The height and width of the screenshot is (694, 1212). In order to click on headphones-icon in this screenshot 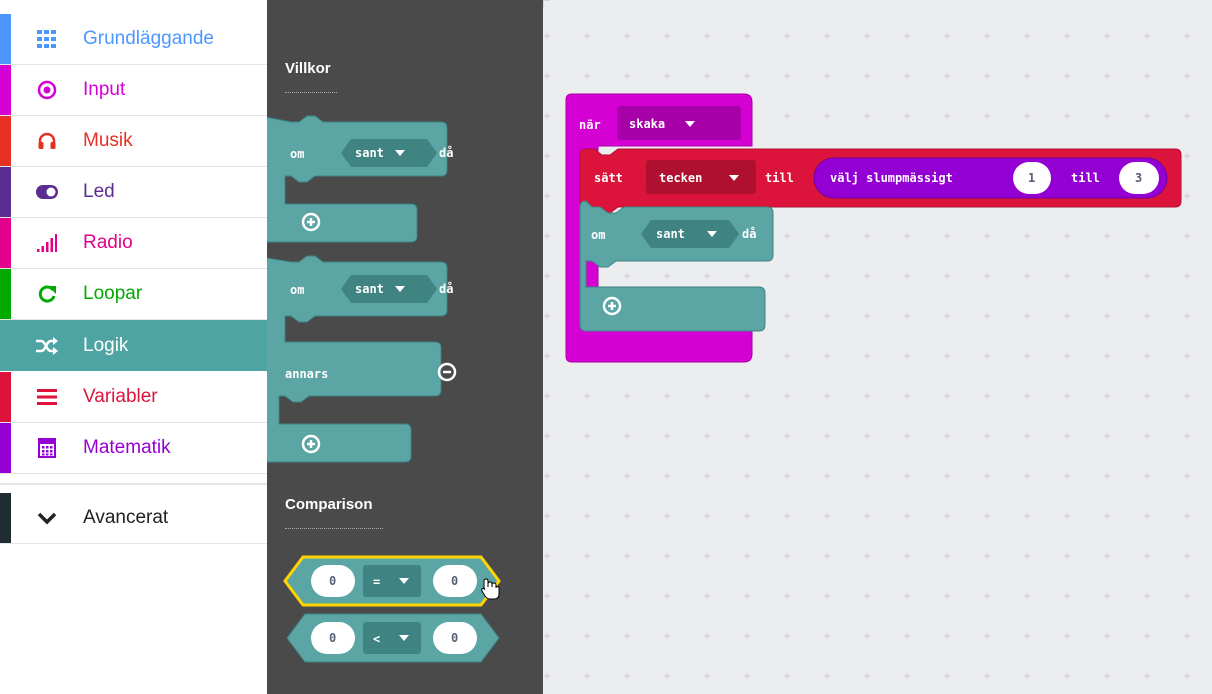, I will do `click(47, 141)`.